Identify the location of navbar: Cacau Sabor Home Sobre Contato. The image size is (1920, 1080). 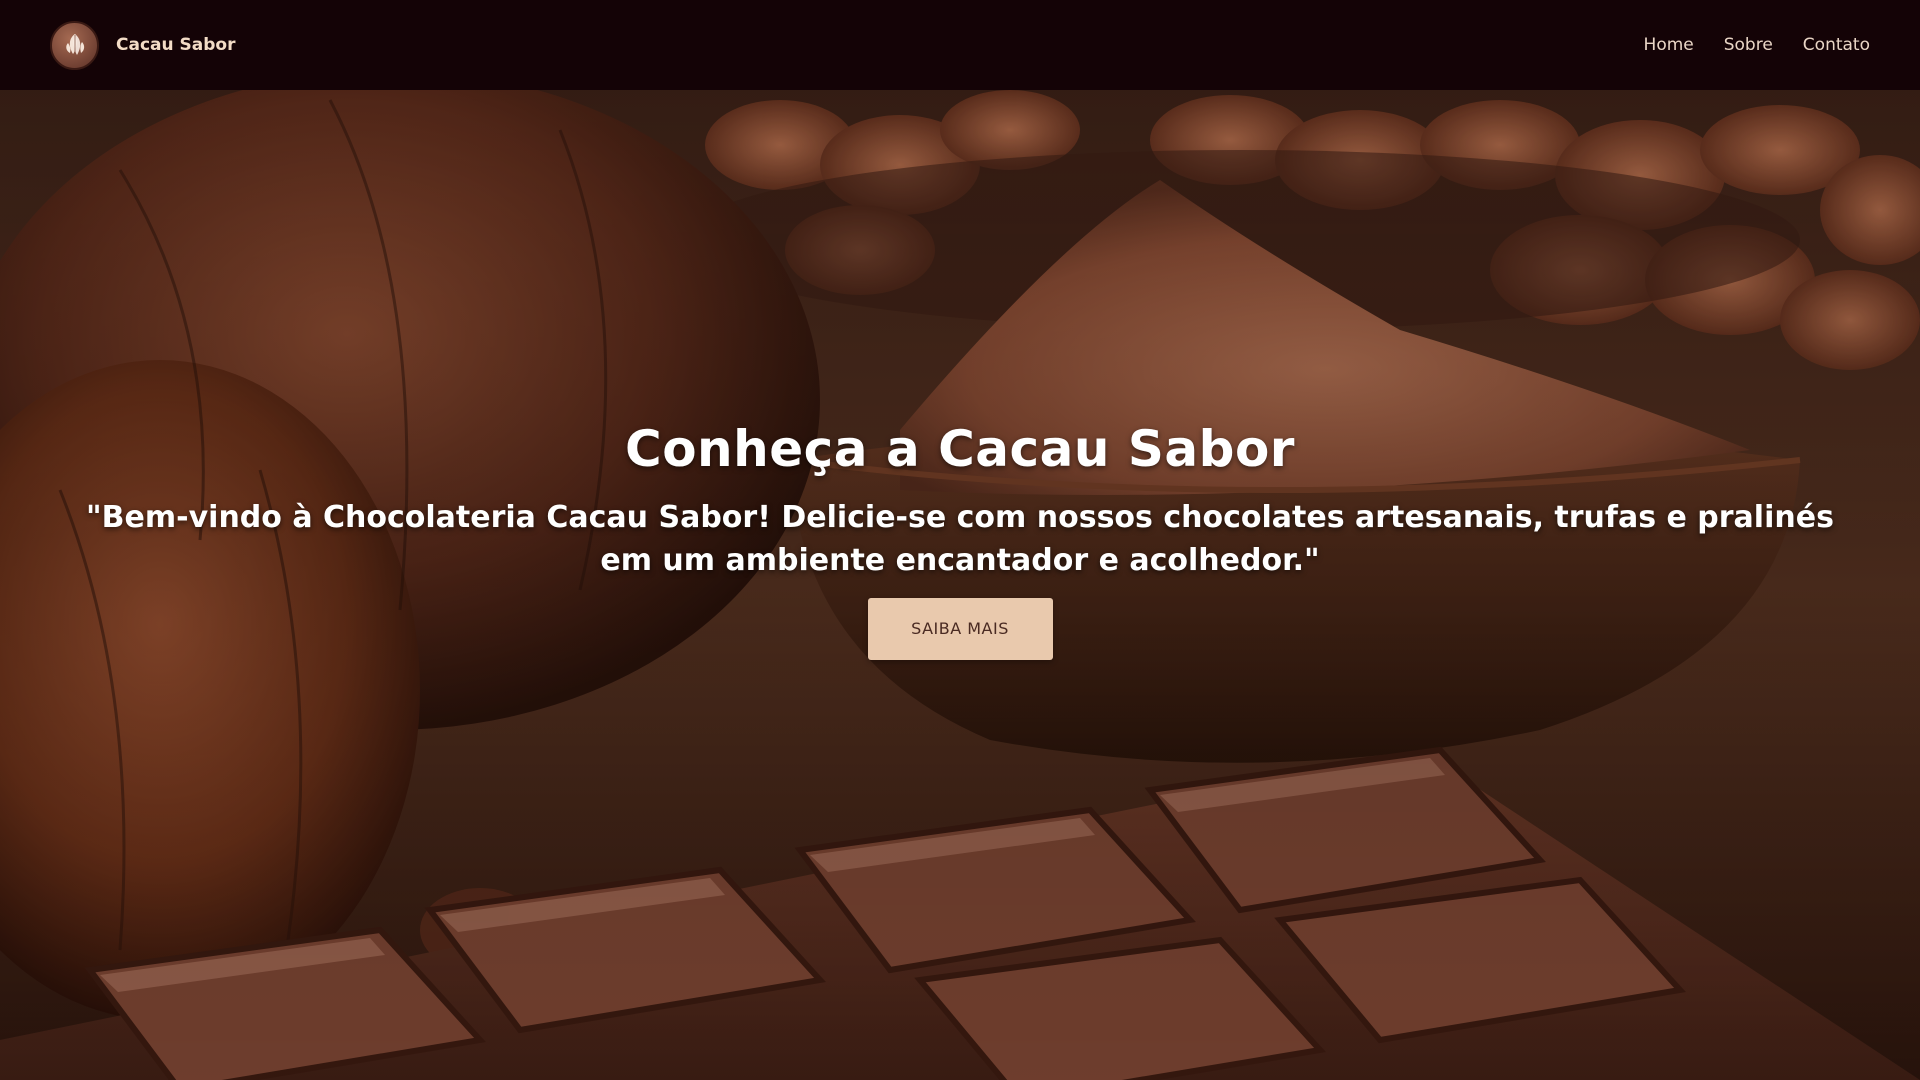
(960, 45).